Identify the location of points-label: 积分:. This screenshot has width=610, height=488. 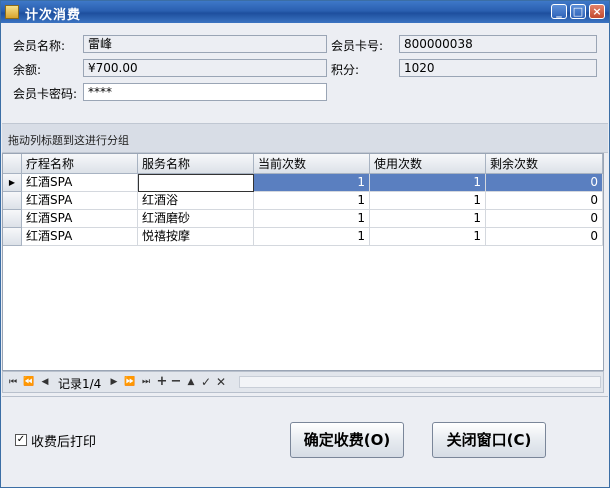
(345, 70).